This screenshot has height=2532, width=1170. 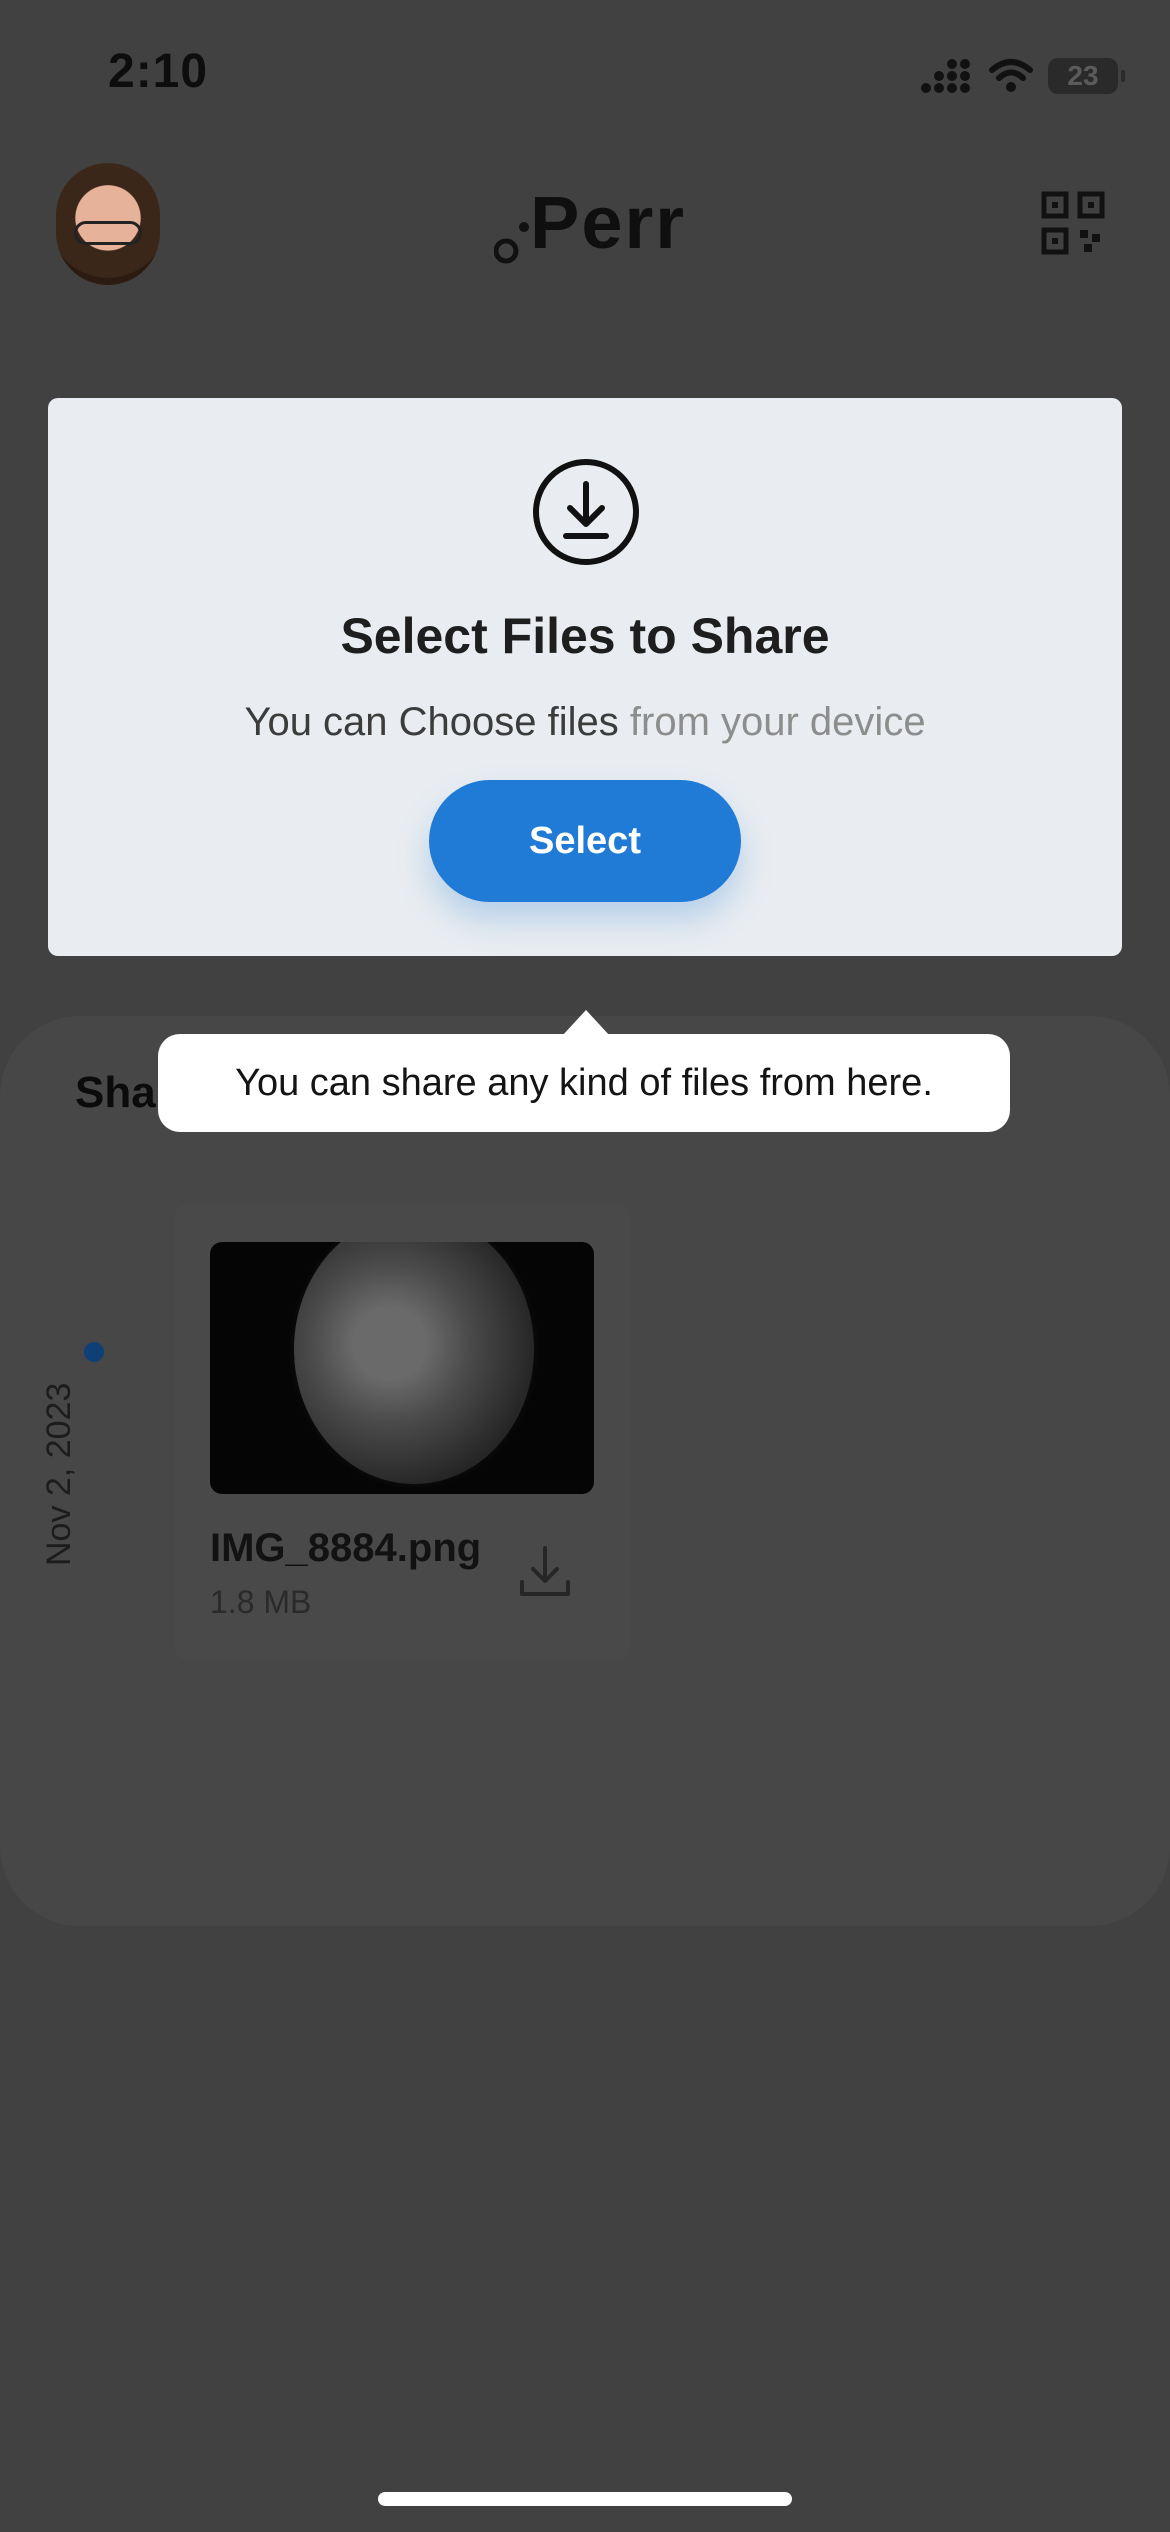 I want to click on app-logo: Perr, so click(x=608, y=222).